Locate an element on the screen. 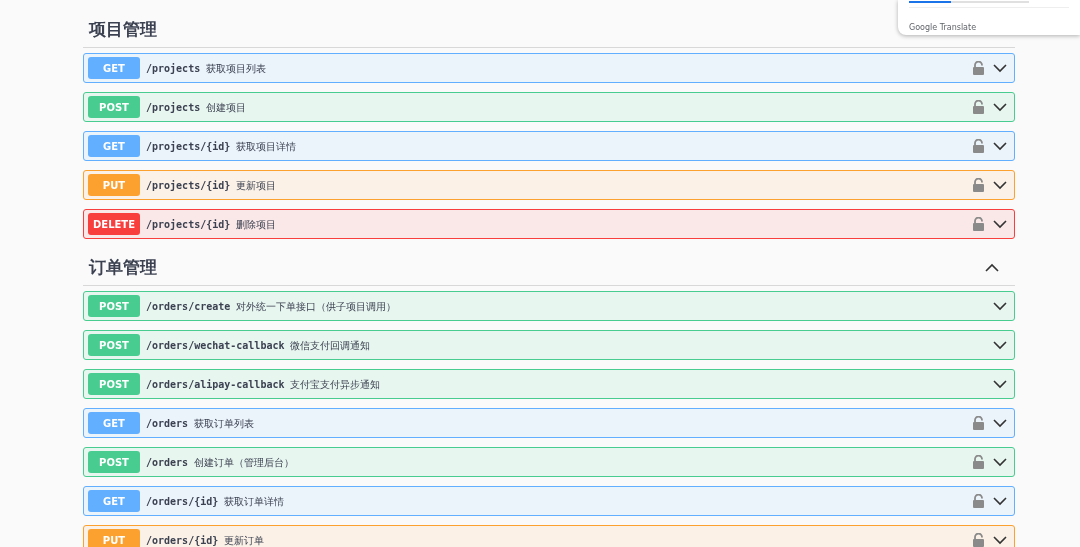  endpoint-summary: 创建项目 is located at coordinates (226, 107).